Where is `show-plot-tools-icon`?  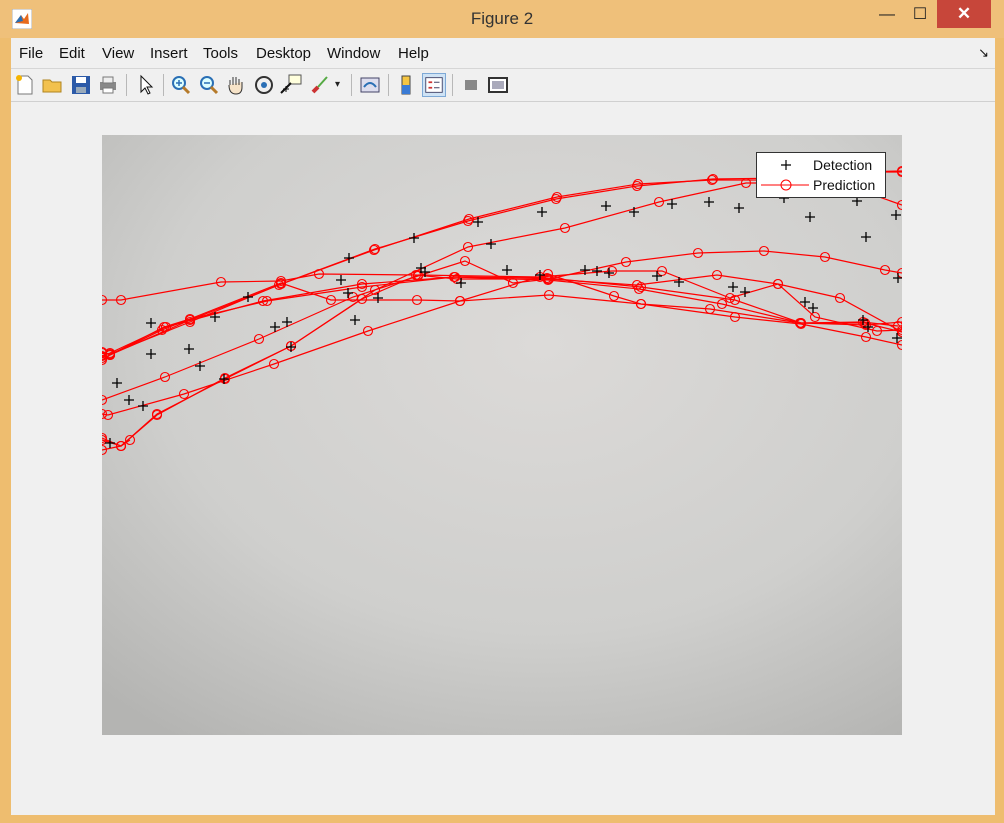 show-plot-tools-icon is located at coordinates (498, 85).